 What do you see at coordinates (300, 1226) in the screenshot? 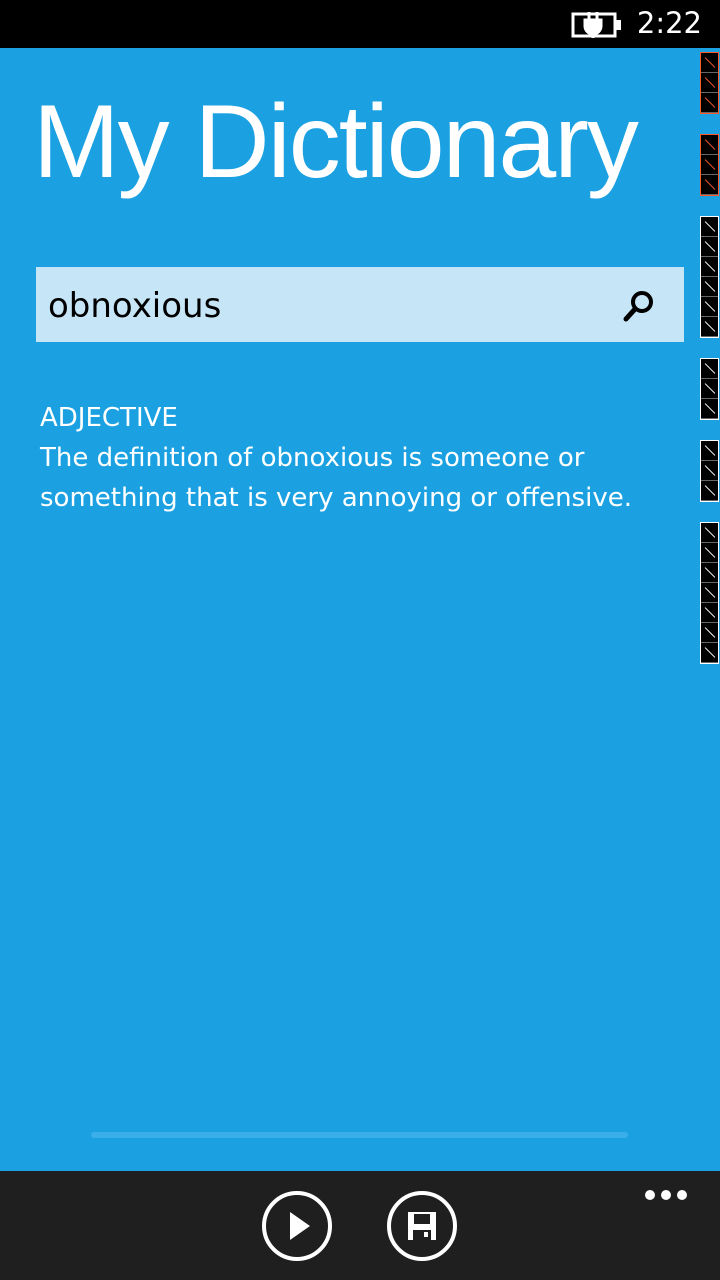
I see `play-icon` at bounding box center [300, 1226].